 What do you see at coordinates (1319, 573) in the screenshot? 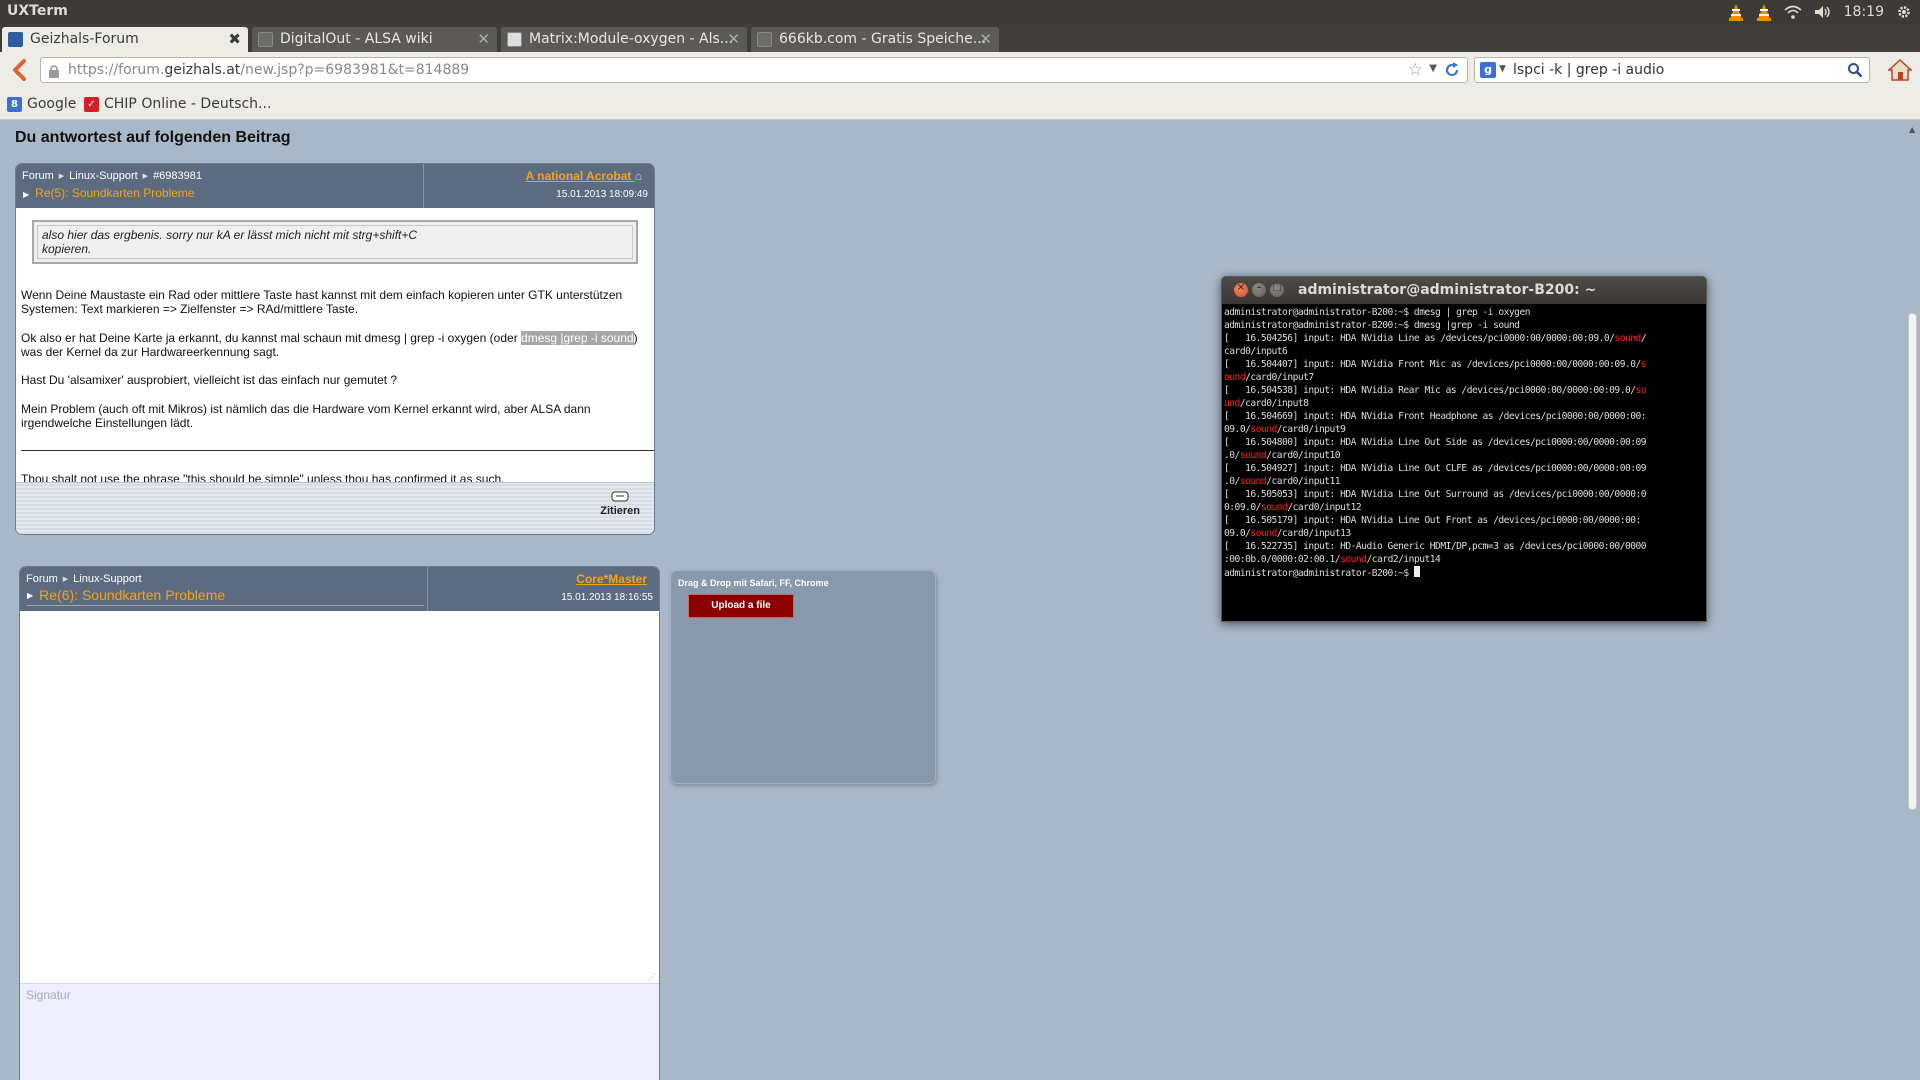
I see `terminal-text: administrator@administrator-B200:~$` at bounding box center [1319, 573].